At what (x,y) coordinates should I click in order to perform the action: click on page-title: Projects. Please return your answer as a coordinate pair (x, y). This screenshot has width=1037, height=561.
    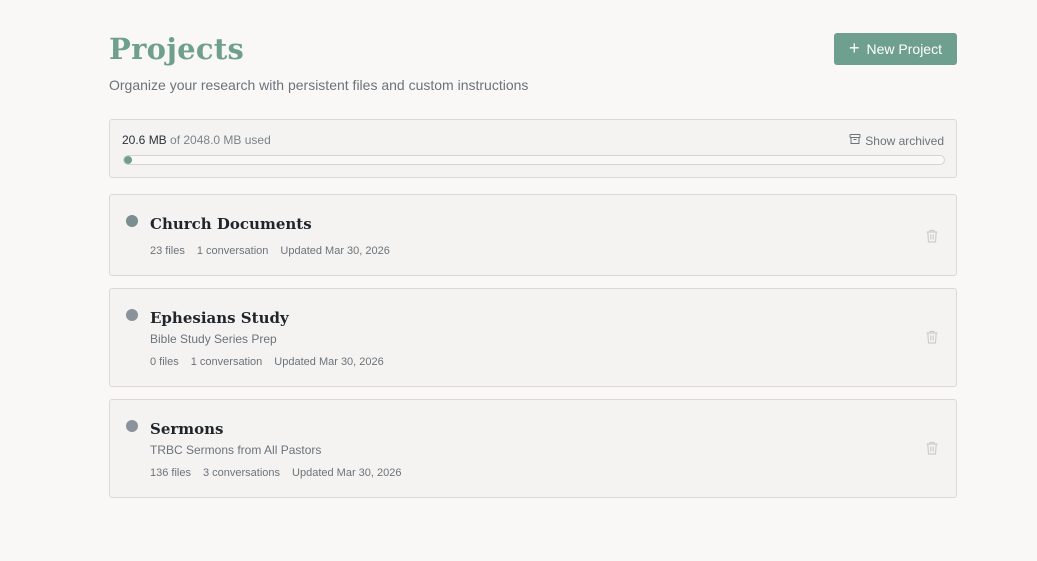
    Looking at the image, I should click on (177, 49).